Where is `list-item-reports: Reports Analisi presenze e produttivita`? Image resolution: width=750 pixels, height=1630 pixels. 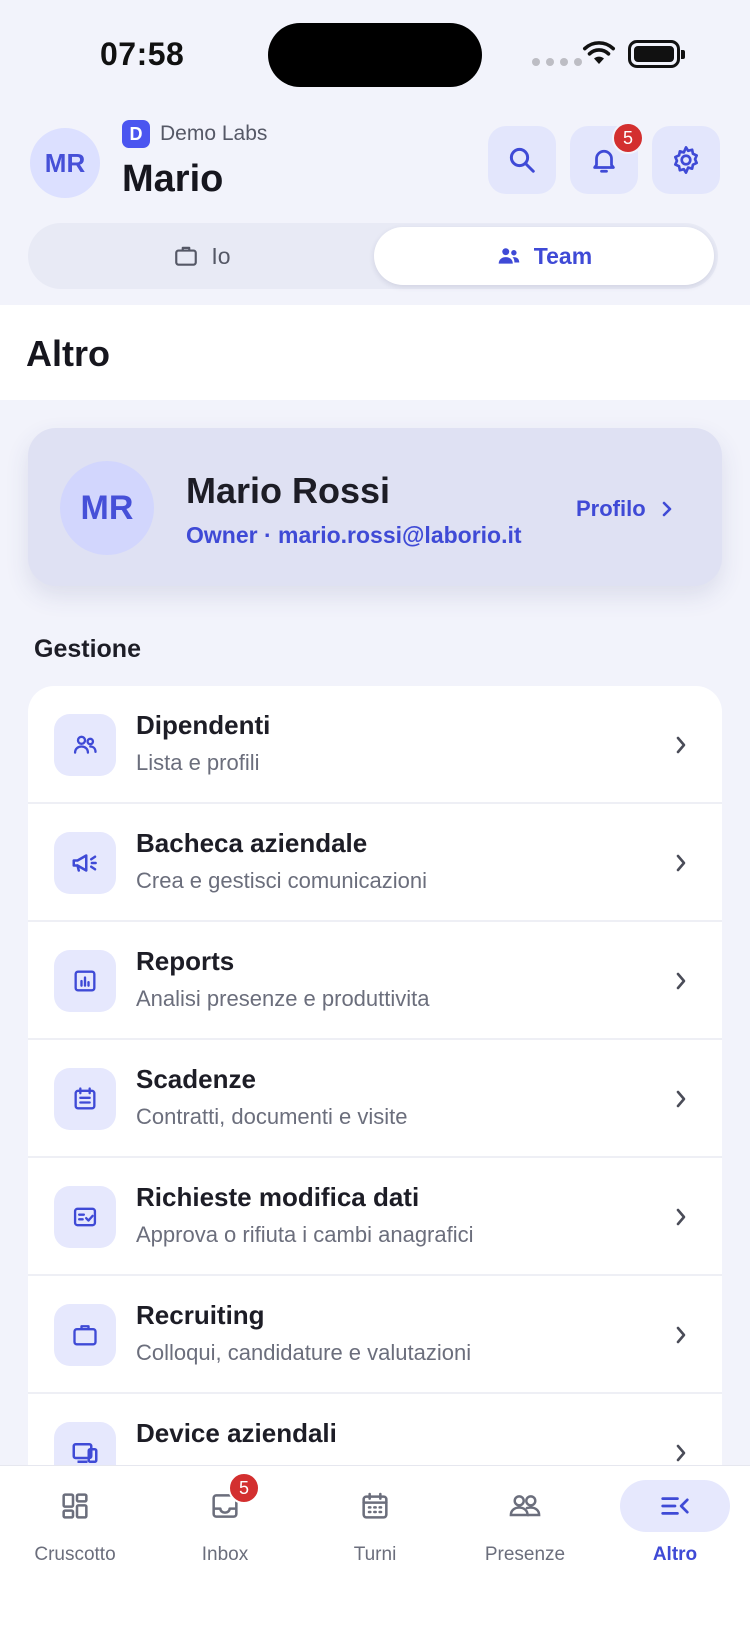 list-item-reports: Reports Analisi presenze e produttivita is located at coordinates (375, 981).